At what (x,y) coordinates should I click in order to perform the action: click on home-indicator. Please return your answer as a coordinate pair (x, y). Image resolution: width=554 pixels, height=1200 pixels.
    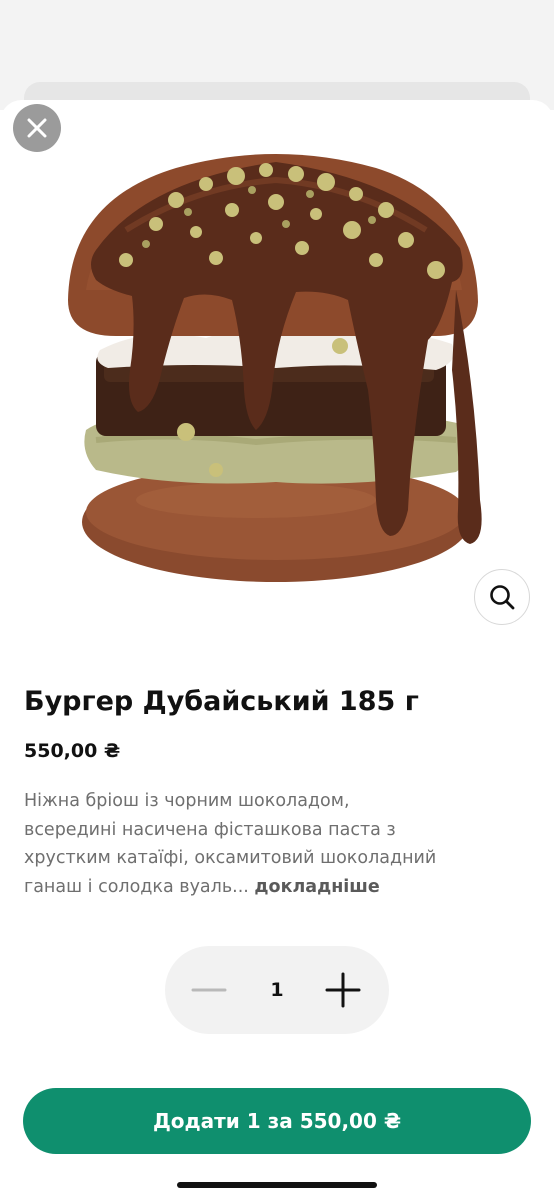
    Looking at the image, I should click on (277, 1185).